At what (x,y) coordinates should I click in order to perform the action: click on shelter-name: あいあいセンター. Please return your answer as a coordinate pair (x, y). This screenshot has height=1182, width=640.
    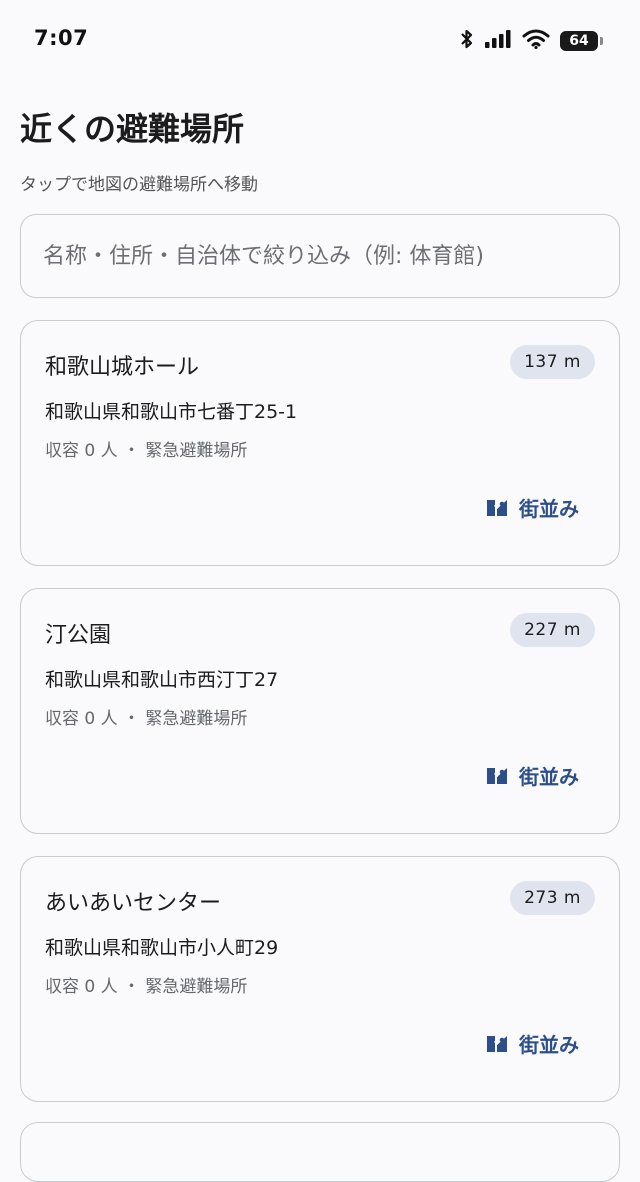
    Looking at the image, I should click on (133, 903).